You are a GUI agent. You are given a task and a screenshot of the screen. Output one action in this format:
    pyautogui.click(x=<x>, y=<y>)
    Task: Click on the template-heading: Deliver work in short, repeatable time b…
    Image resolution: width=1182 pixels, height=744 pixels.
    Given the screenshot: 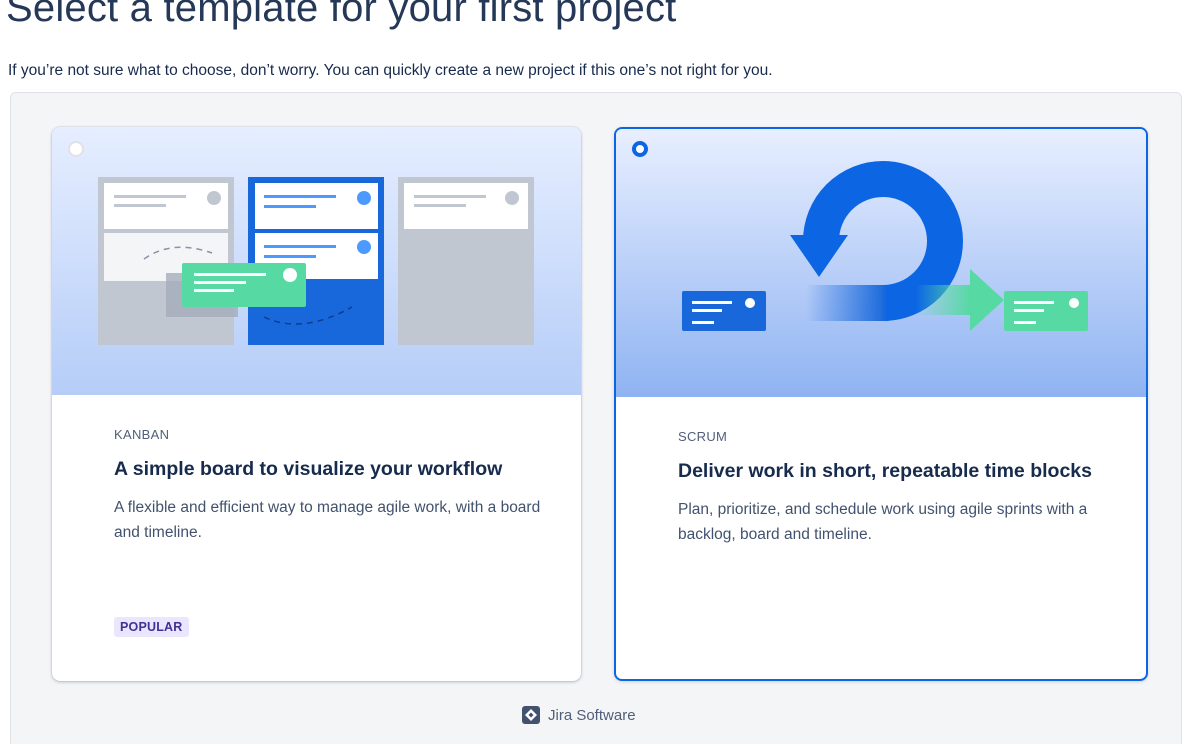 What is the action you would take?
    pyautogui.click(x=885, y=471)
    